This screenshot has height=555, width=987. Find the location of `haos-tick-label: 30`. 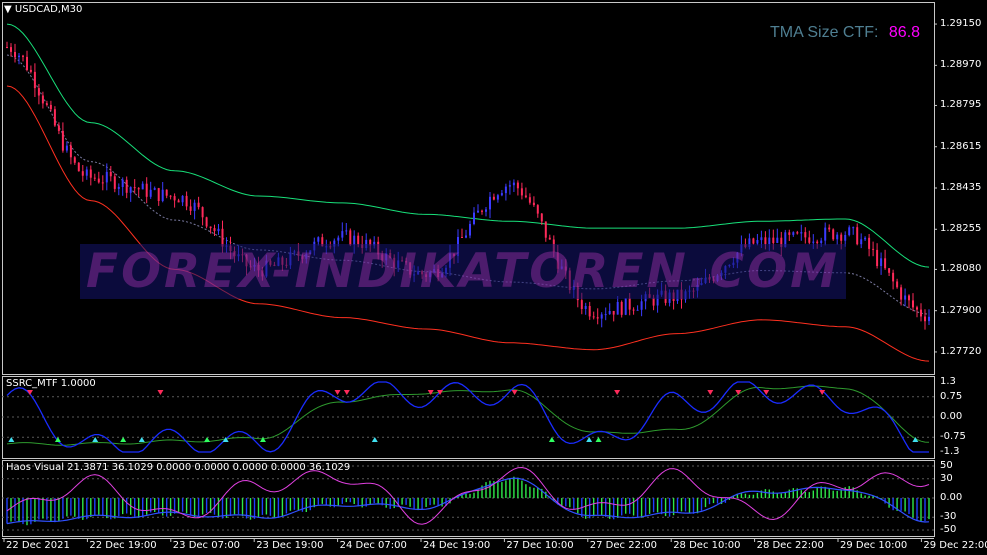

haos-tick-label: 30 is located at coordinates (946, 478).